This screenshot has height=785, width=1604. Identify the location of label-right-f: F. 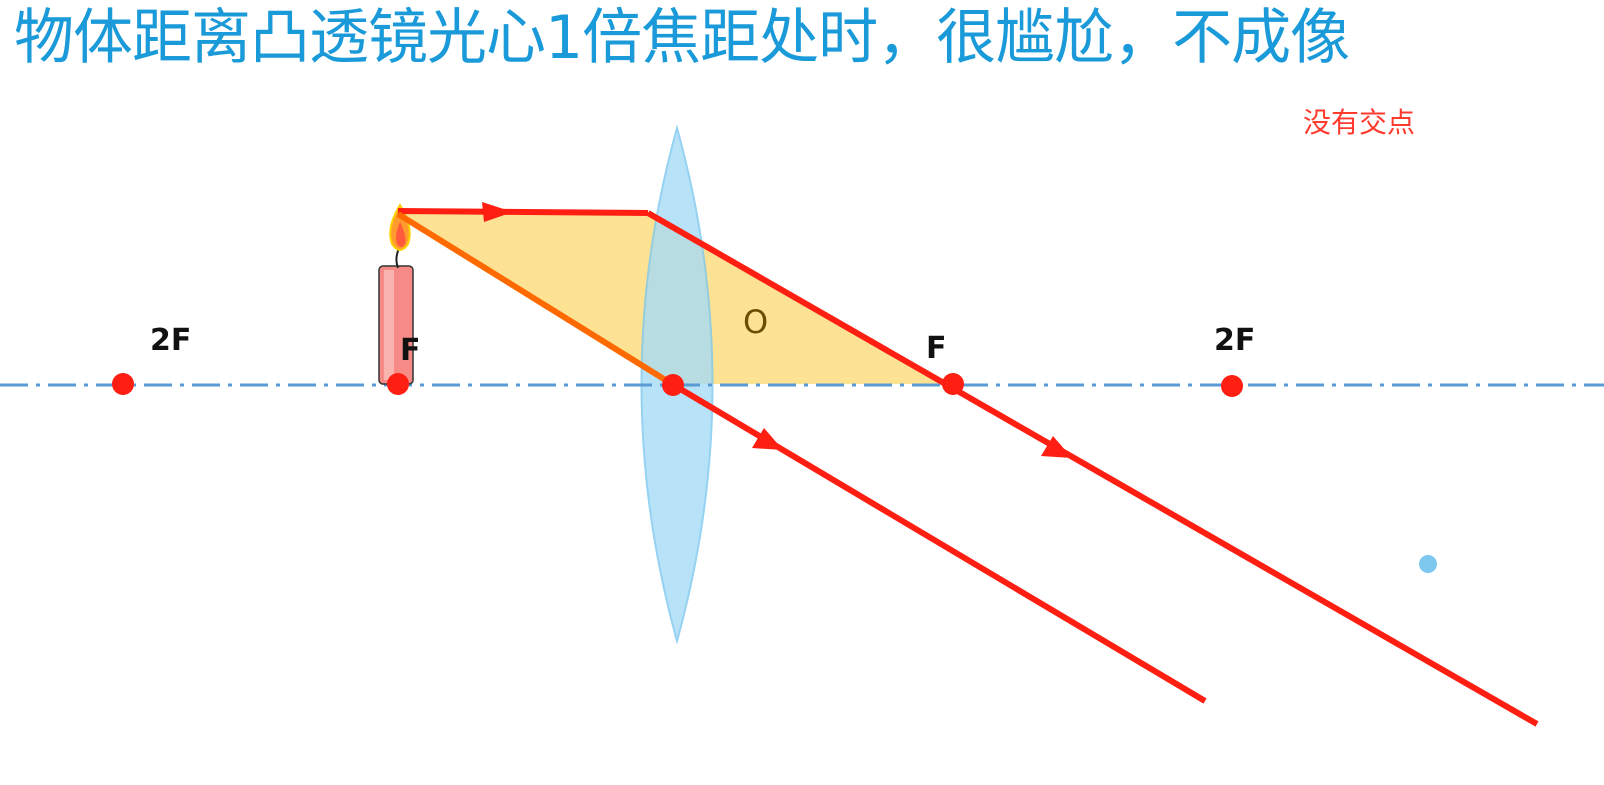
(936, 348).